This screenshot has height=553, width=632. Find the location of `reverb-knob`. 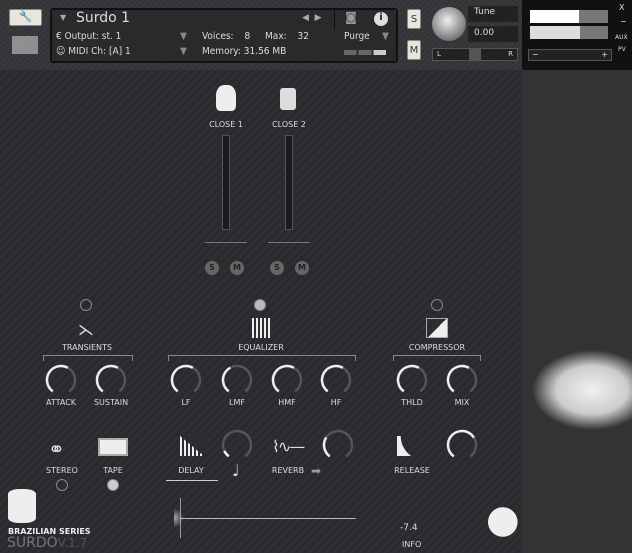

reverb-knob is located at coordinates (338, 445).